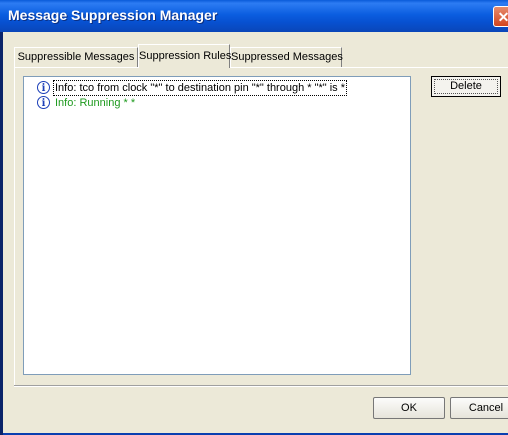 The width and height of the screenshot is (508, 435). I want to click on tab-label: Suppressed Messages, so click(287, 57).